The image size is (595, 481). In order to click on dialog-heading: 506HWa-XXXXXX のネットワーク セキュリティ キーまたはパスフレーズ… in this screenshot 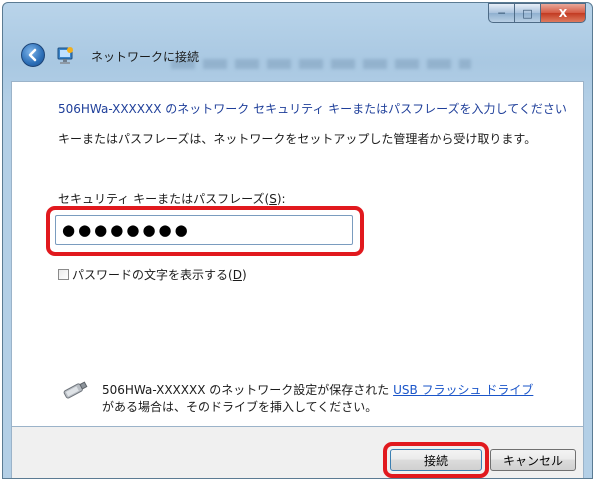, I will do `click(312, 109)`.